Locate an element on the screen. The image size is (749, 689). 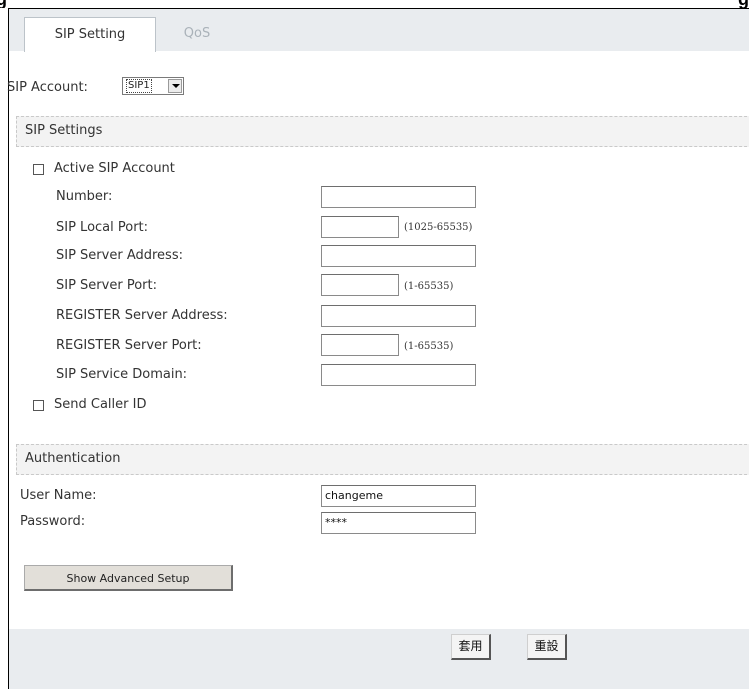
tab-bar: SIP Setting QoS is located at coordinates (379, 30).